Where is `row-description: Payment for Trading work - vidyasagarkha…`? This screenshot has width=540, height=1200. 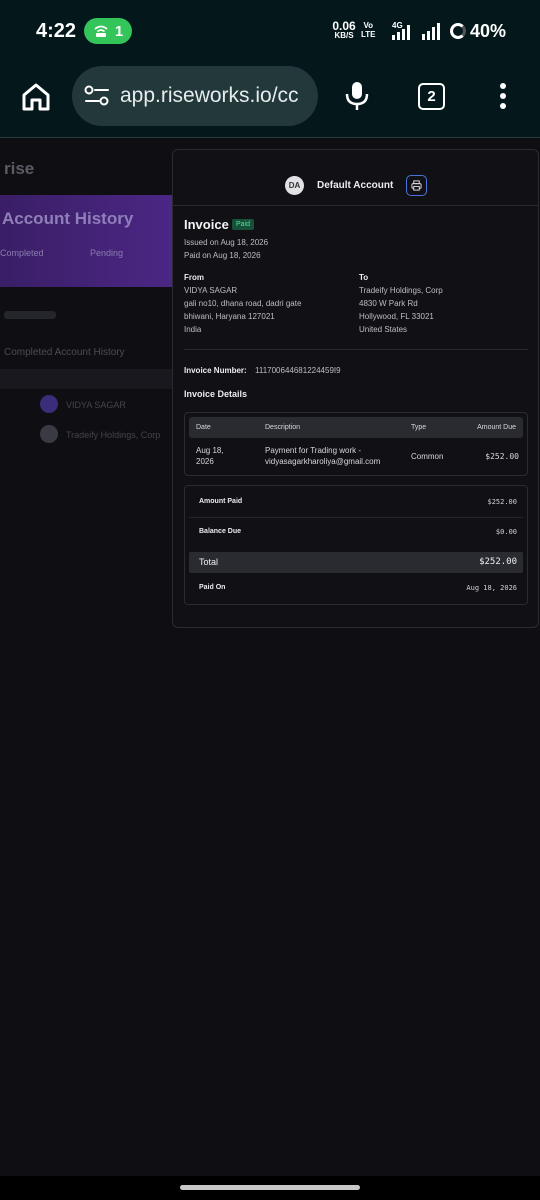
row-description: Payment for Trading work - vidyasagarkha… is located at coordinates (322, 456).